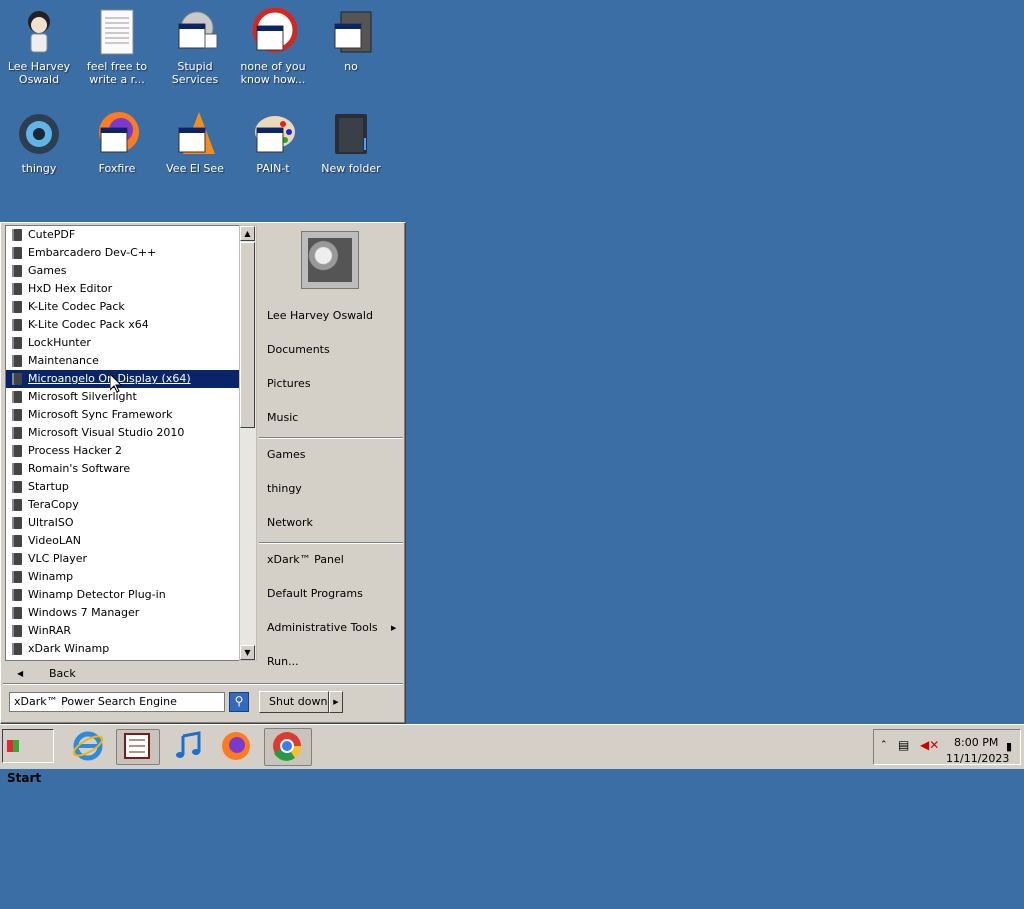  Describe the element at coordinates (247, 233) in the screenshot. I see `scroll-up-button: ▲` at that location.